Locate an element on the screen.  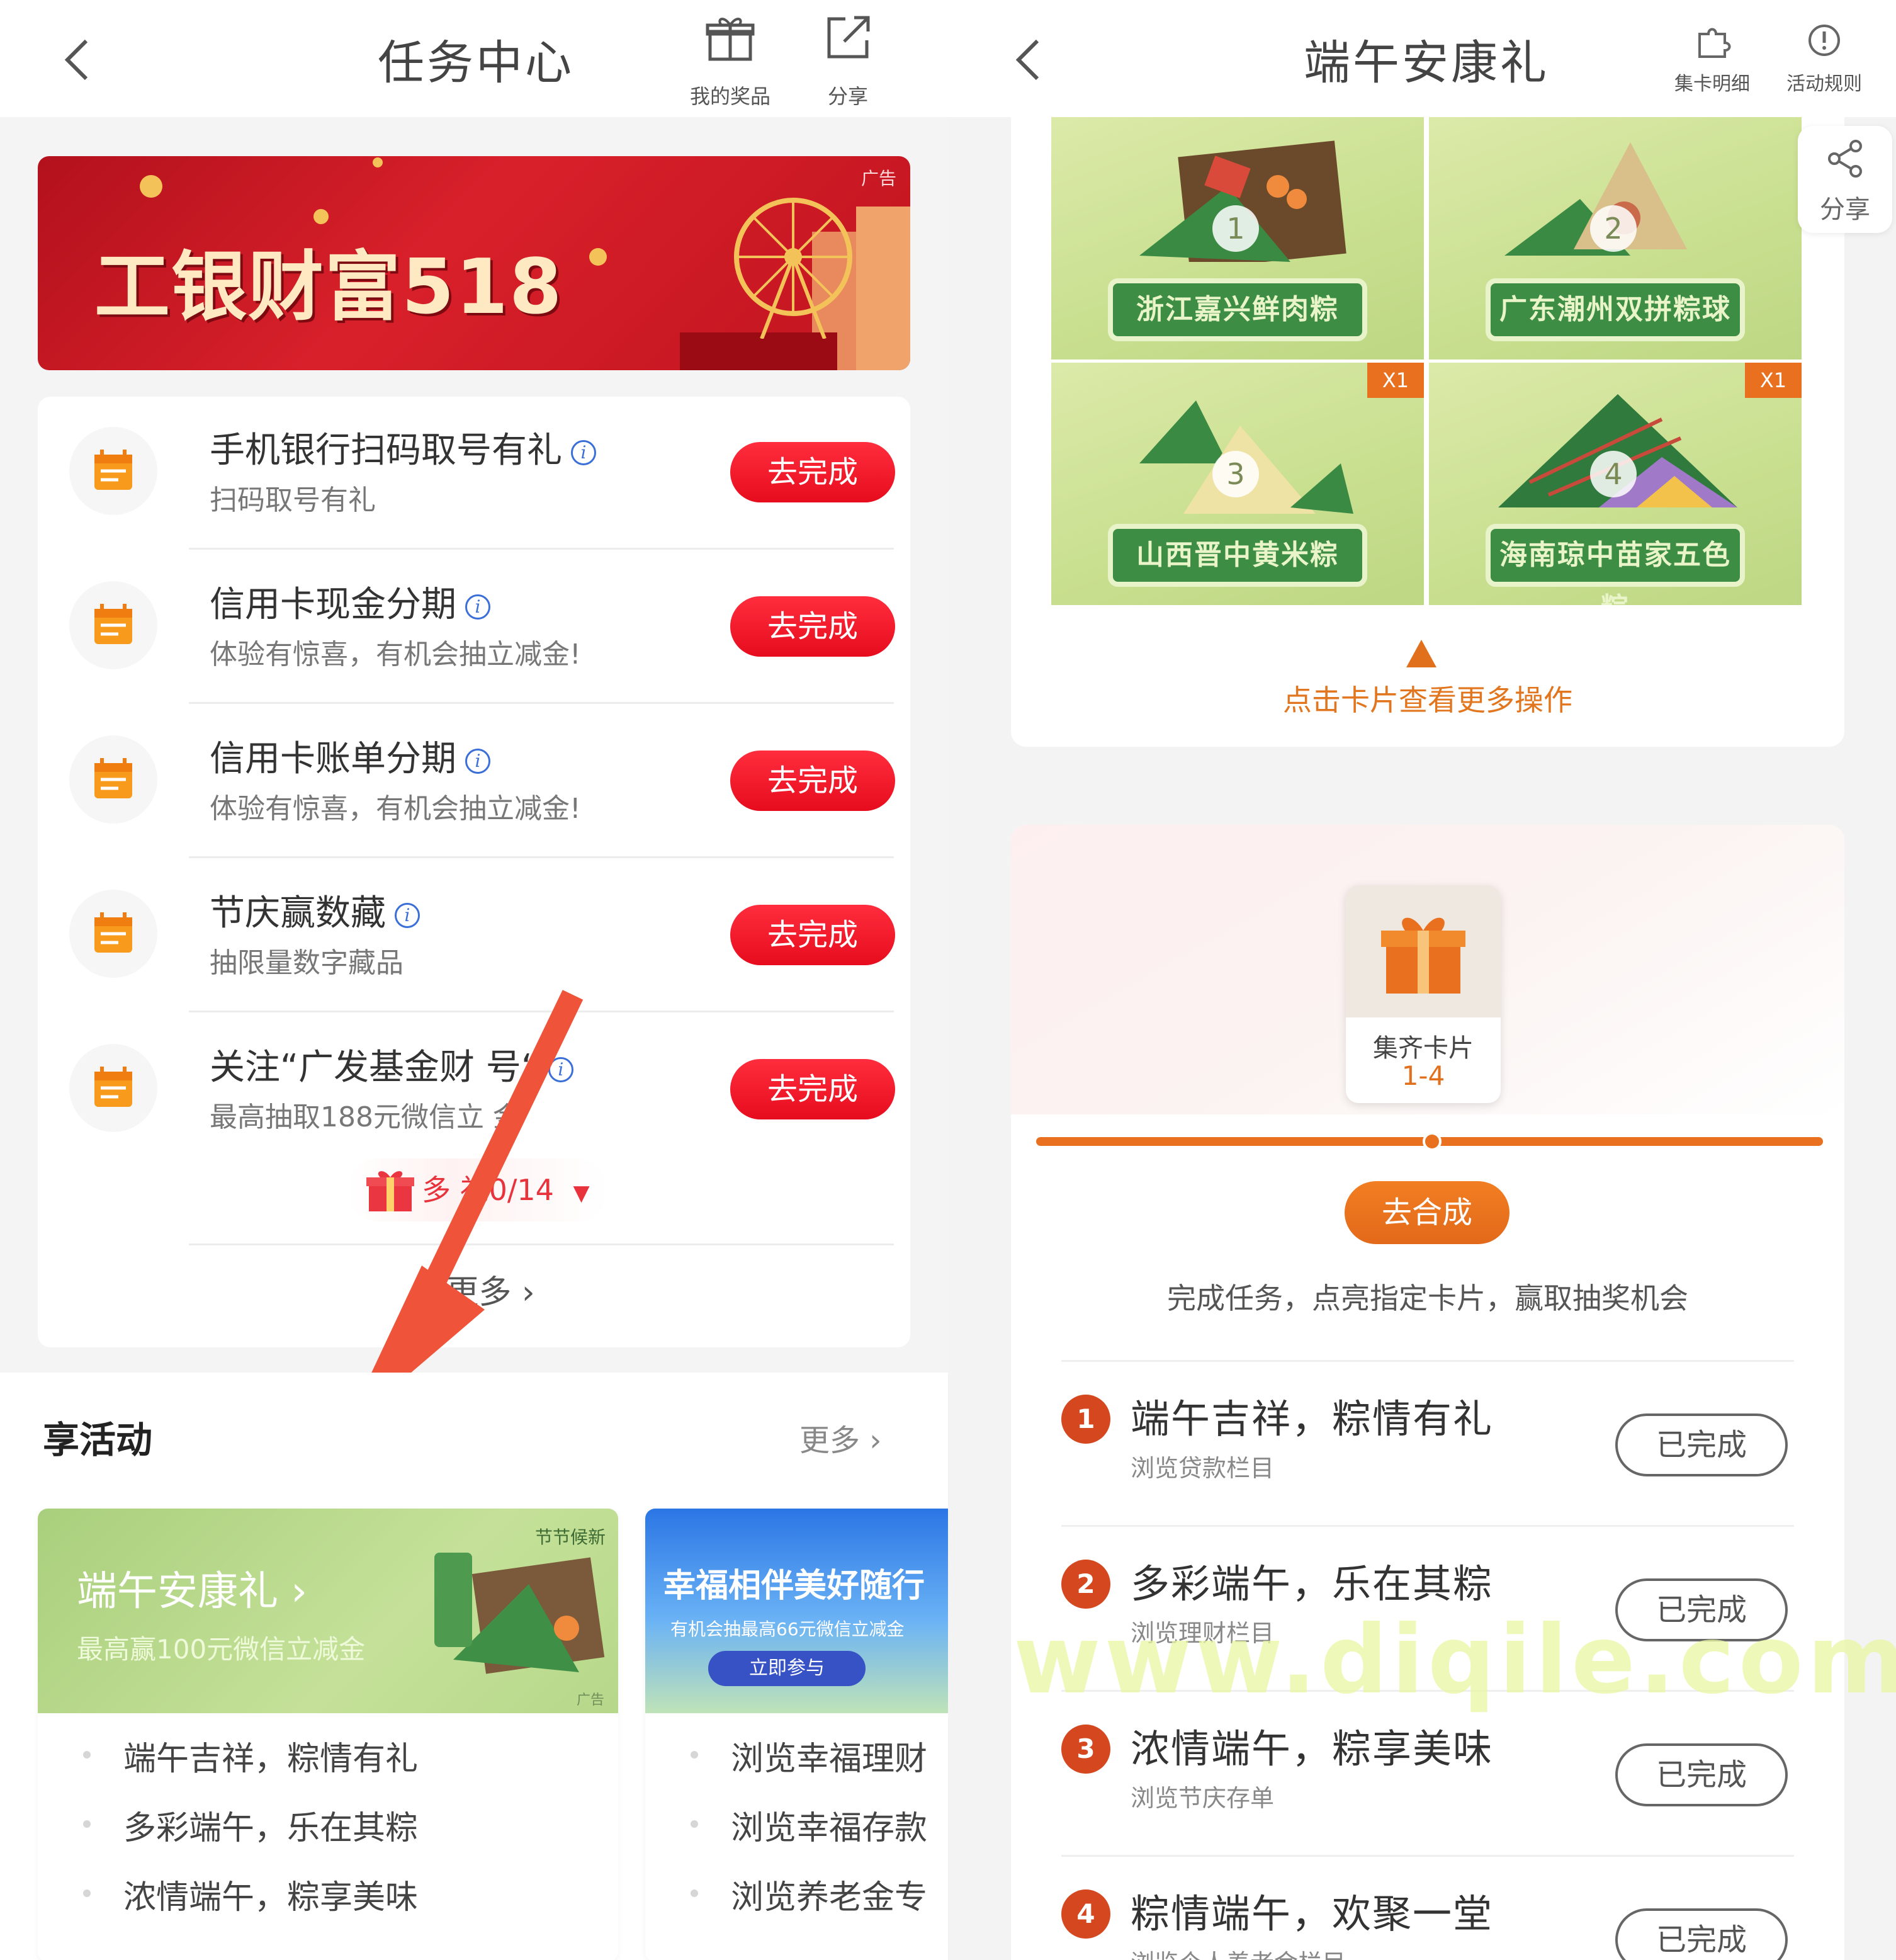
page-title: 任务中心 is located at coordinates (476, 63).